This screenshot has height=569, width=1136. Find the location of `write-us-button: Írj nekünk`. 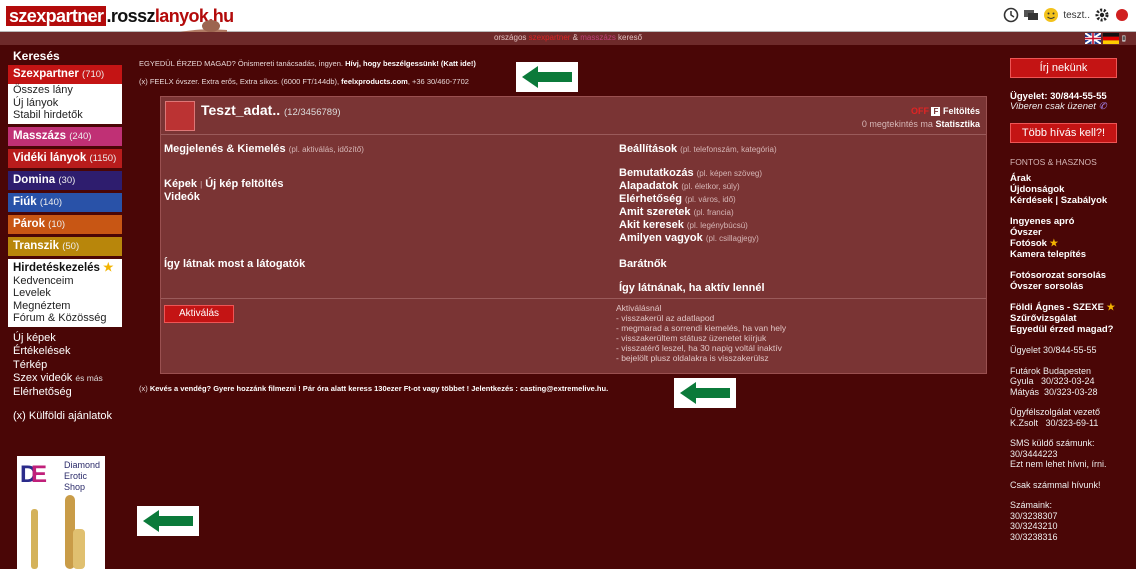

write-us-button: Írj nekünk is located at coordinates (1063, 68).